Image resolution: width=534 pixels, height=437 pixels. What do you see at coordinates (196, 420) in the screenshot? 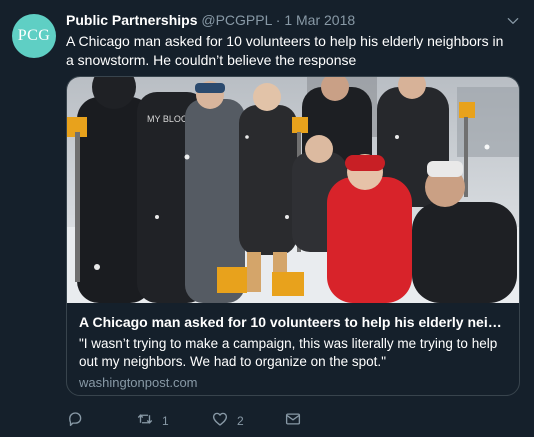
I see `tweet-actions: 1 2` at bounding box center [196, 420].